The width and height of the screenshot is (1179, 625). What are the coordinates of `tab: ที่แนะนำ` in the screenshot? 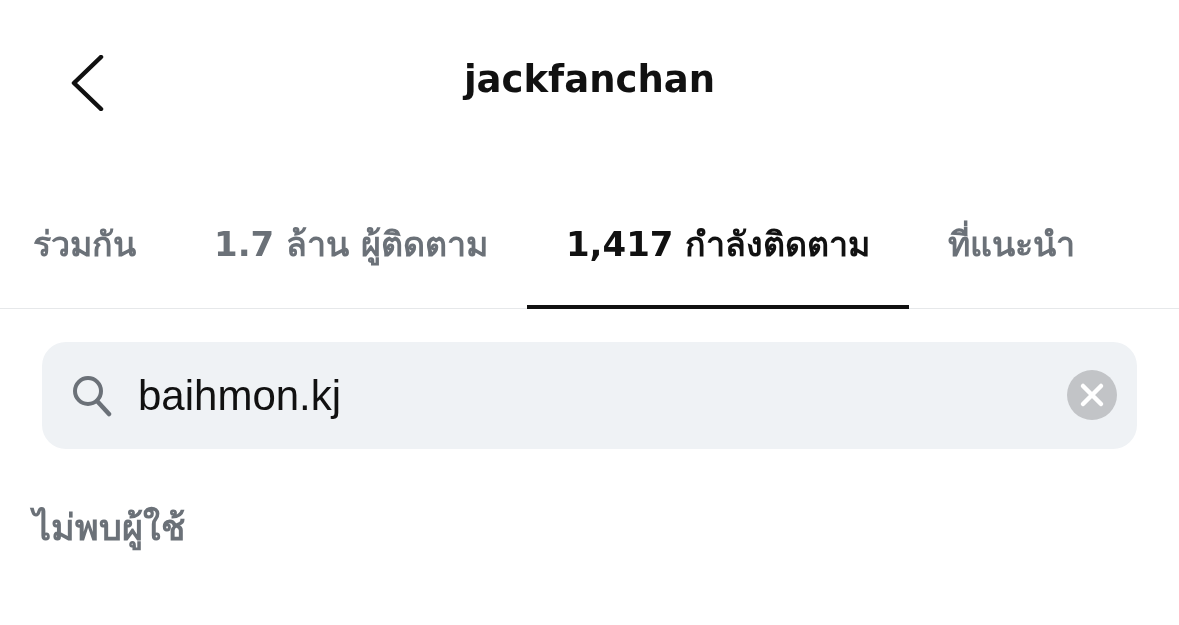 It's located at (1012, 234).